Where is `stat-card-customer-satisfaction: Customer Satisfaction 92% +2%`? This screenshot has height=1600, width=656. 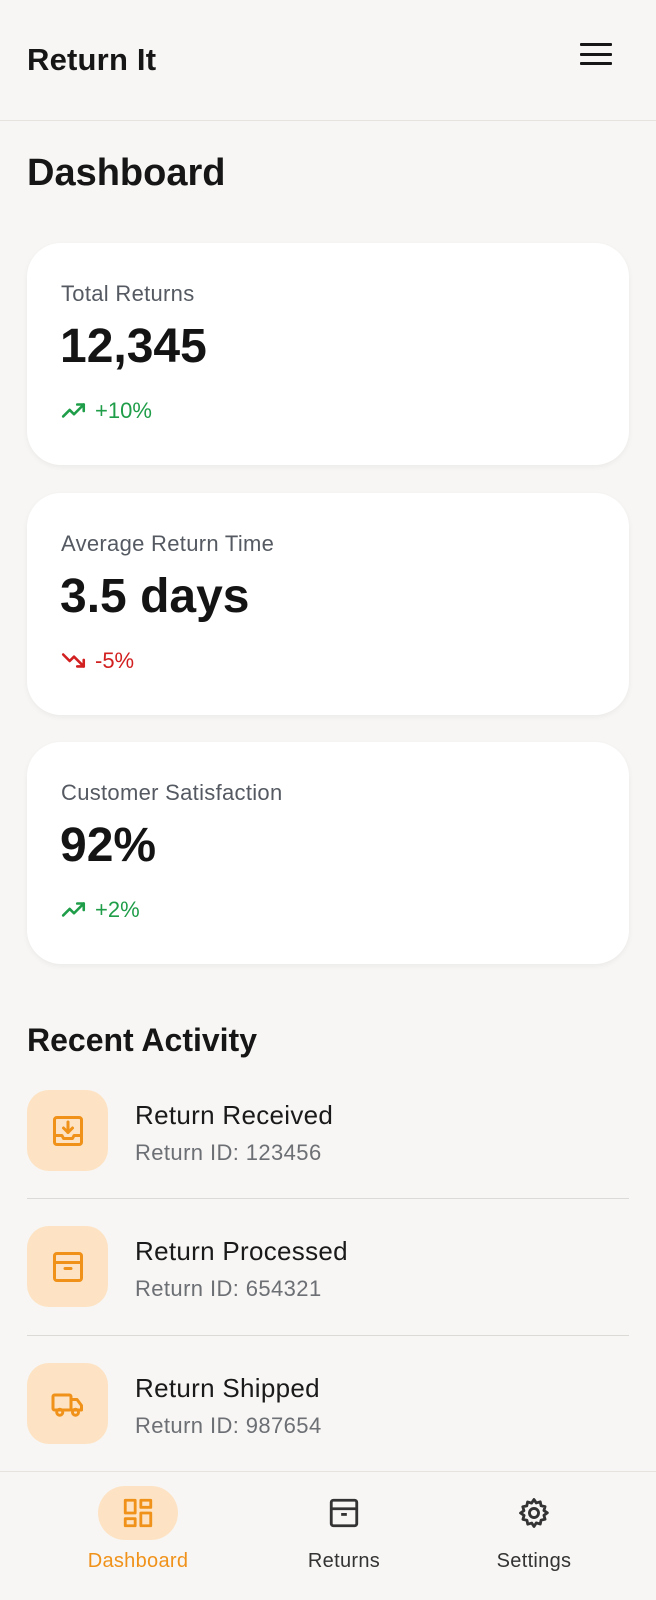
stat-card-customer-satisfaction: Customer Satisfaction 92% +2% is located at coordinates (328, 853).